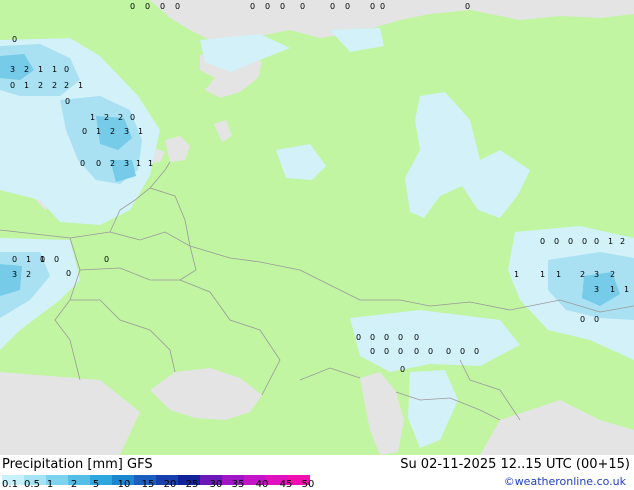 Image resolution: width=634 pixels, height=490 pixels. Describe the element at coordinates (148, 484) in the screenshot. I see `colorbar-tick-label: 15` at that location.